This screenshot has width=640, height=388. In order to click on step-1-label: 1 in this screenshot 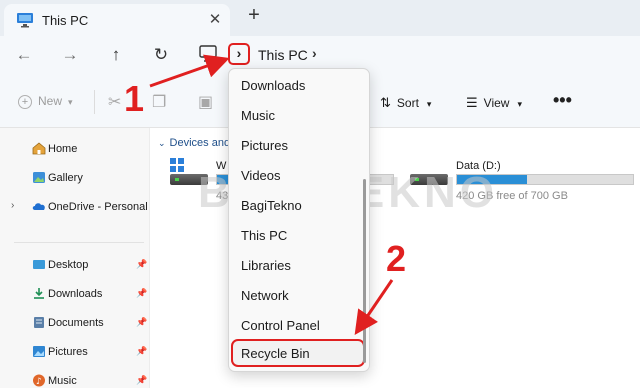, I will do `click(134, 98)`.